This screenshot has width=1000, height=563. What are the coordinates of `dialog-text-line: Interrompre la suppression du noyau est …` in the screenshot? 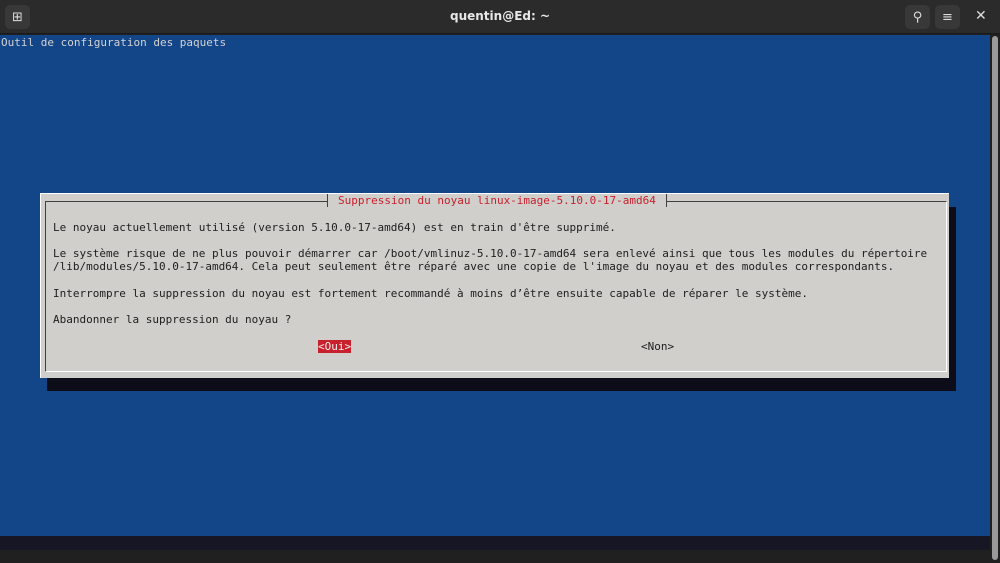 It's located at (430, 293).